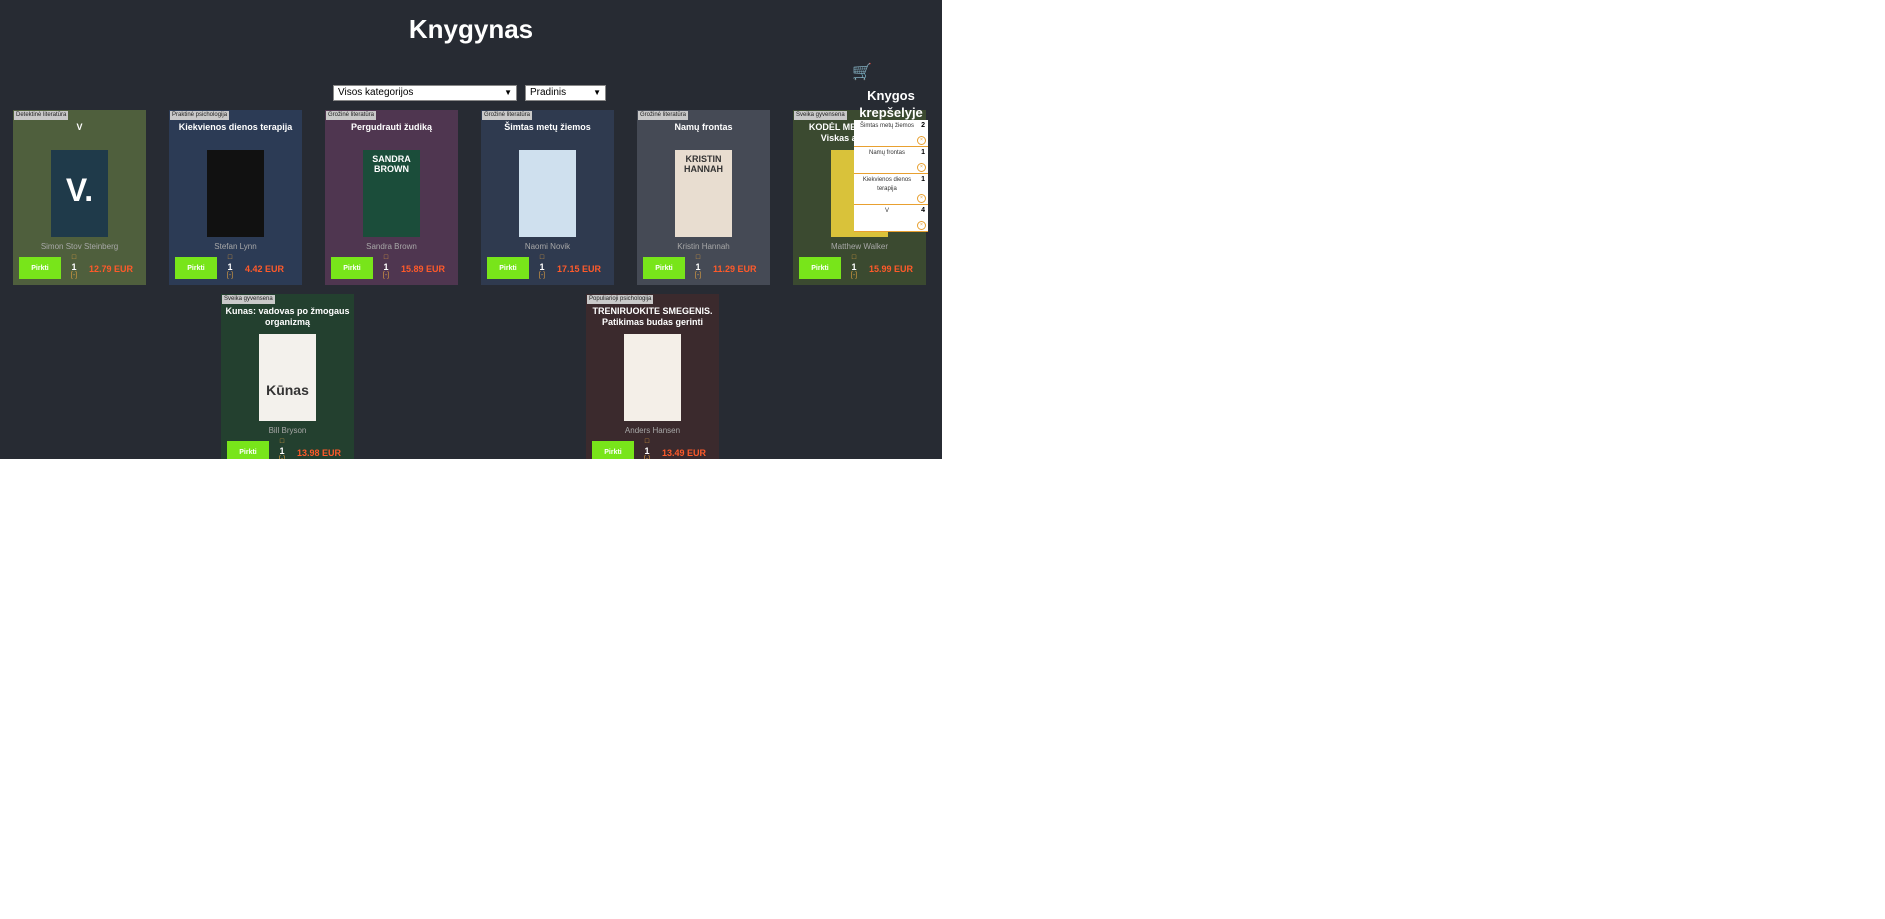 The height and width of the screenshot is (919, 1885). What do you see at coordinates (923, 125) in the screenshot?
I see `cart-item-qty: 2` at bounding box center [923, 125].